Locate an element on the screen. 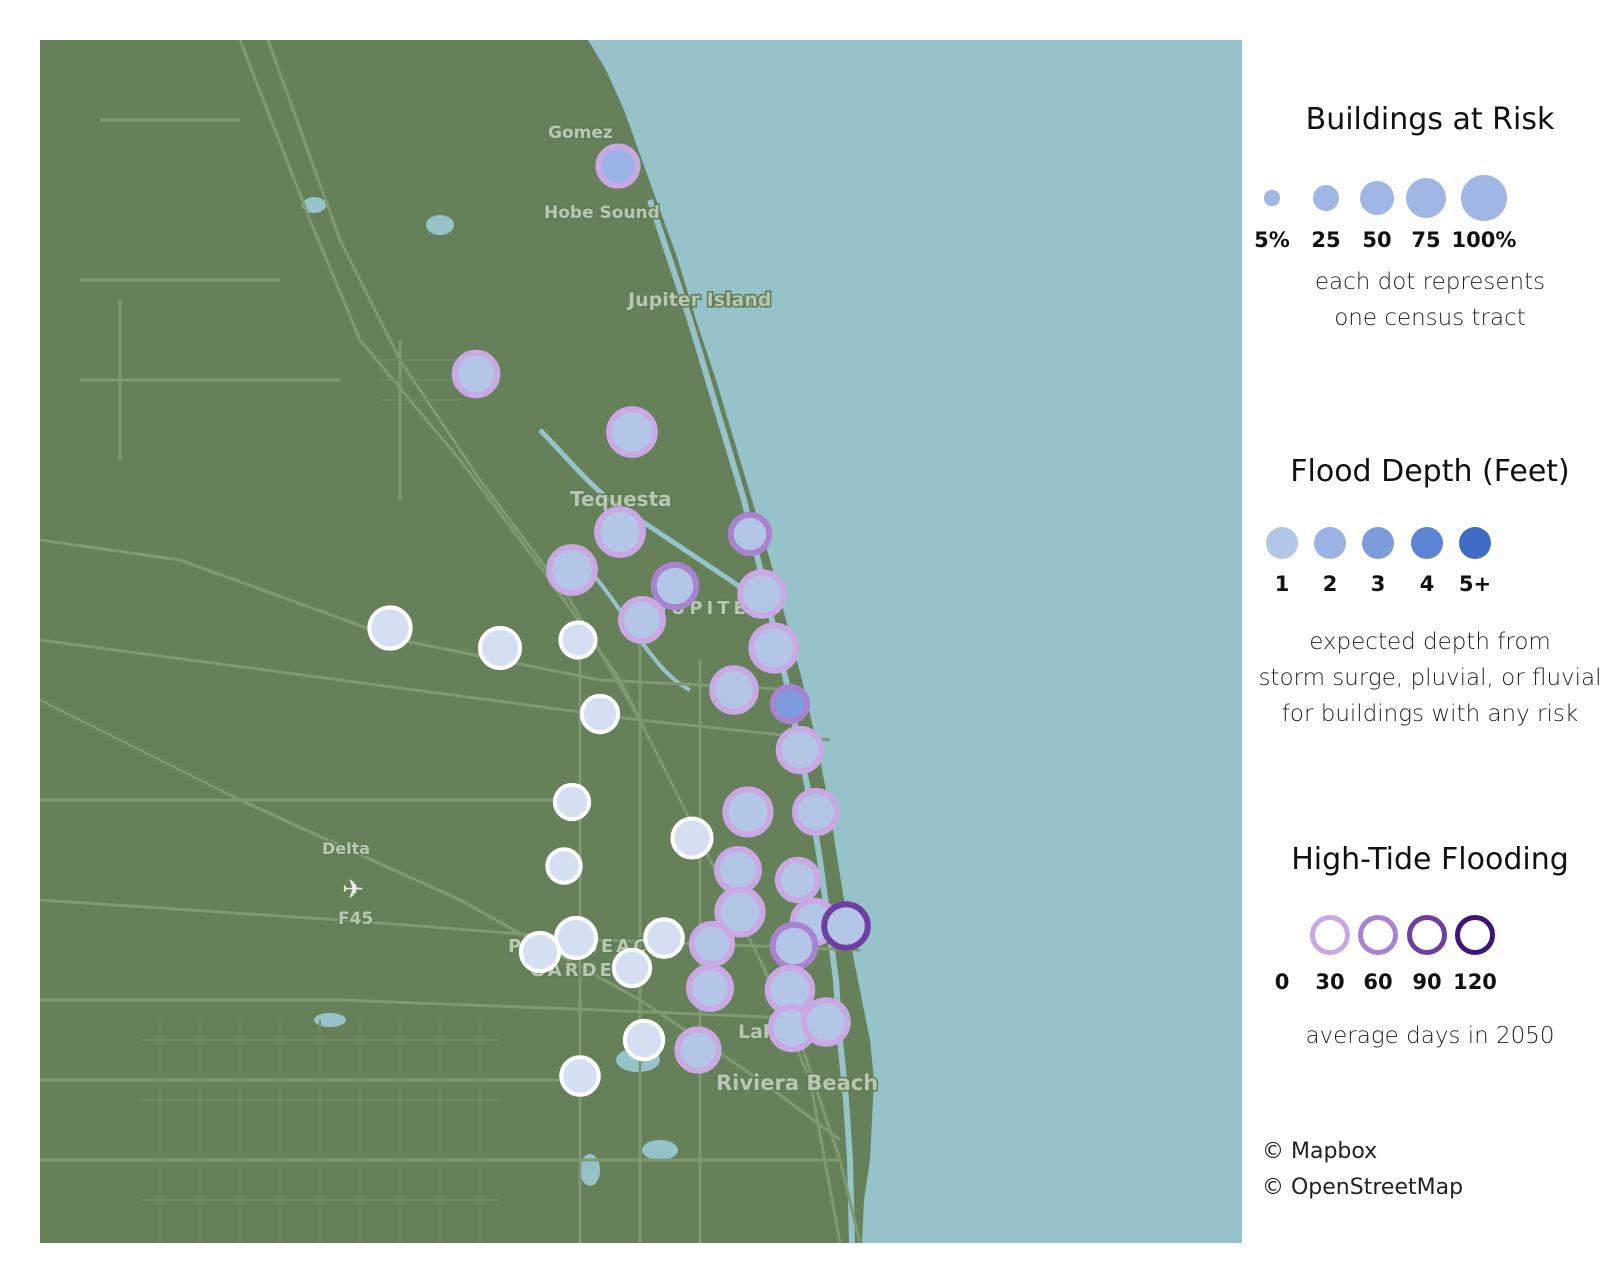 The width and height of the screenshot is (1620, 1280). place-label-delta: Delta is located at coordinates (346, 848).